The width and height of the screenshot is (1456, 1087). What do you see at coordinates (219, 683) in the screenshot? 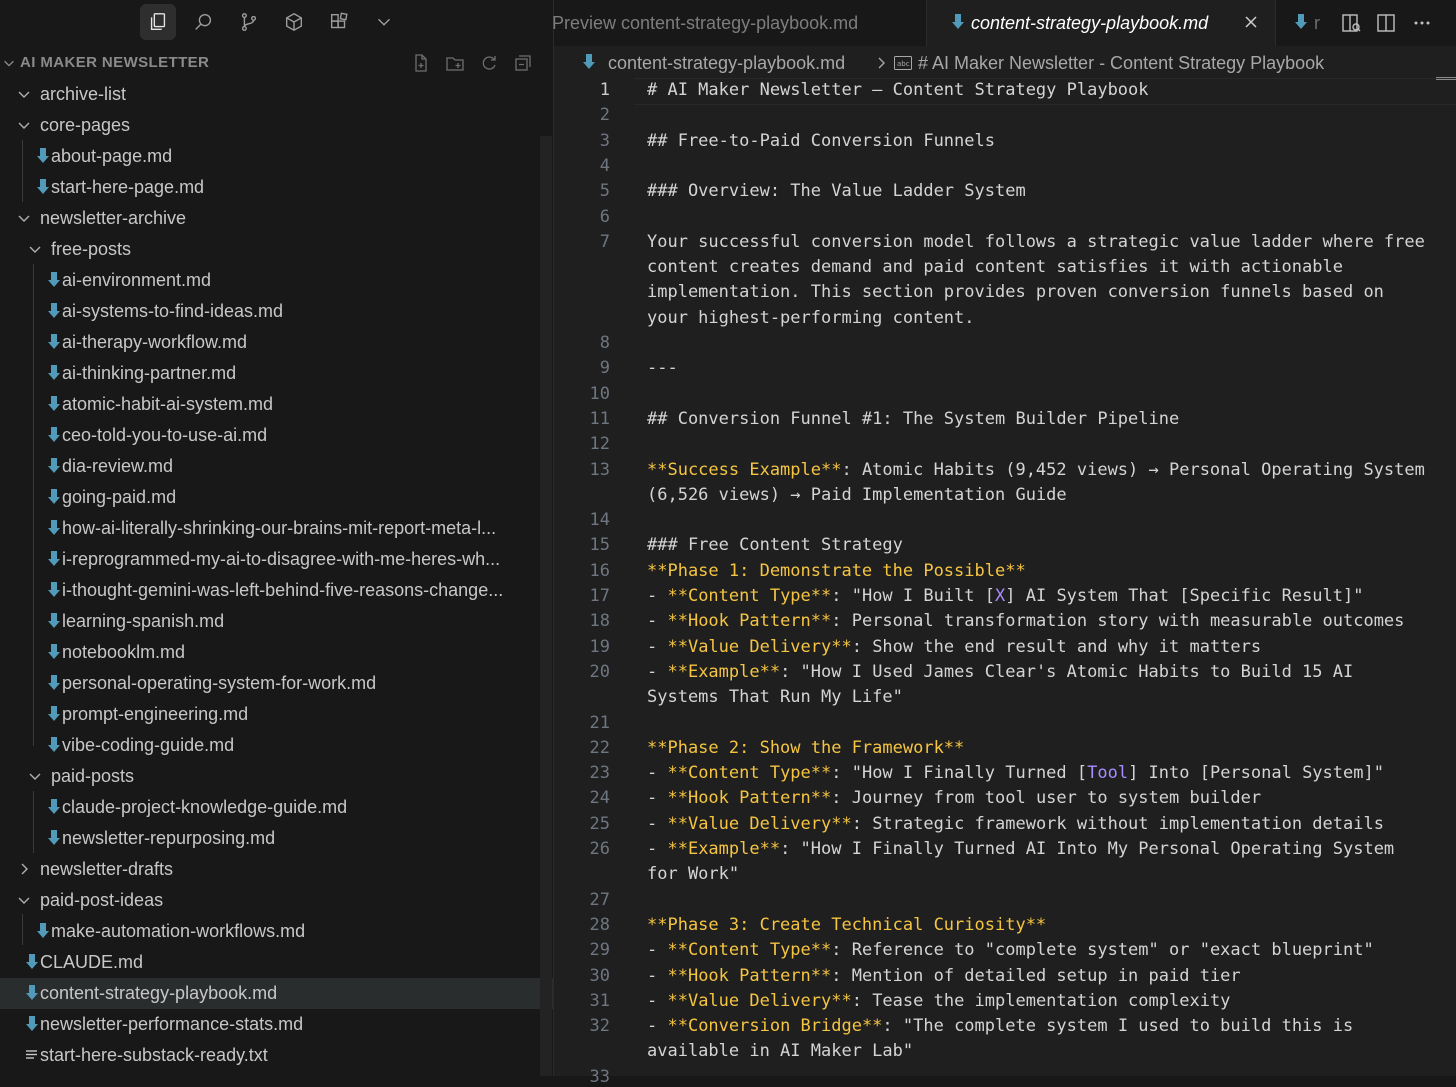
I see `tree-item-label: personal-operating-system-for-work.md` at bounding box center [219, 683].